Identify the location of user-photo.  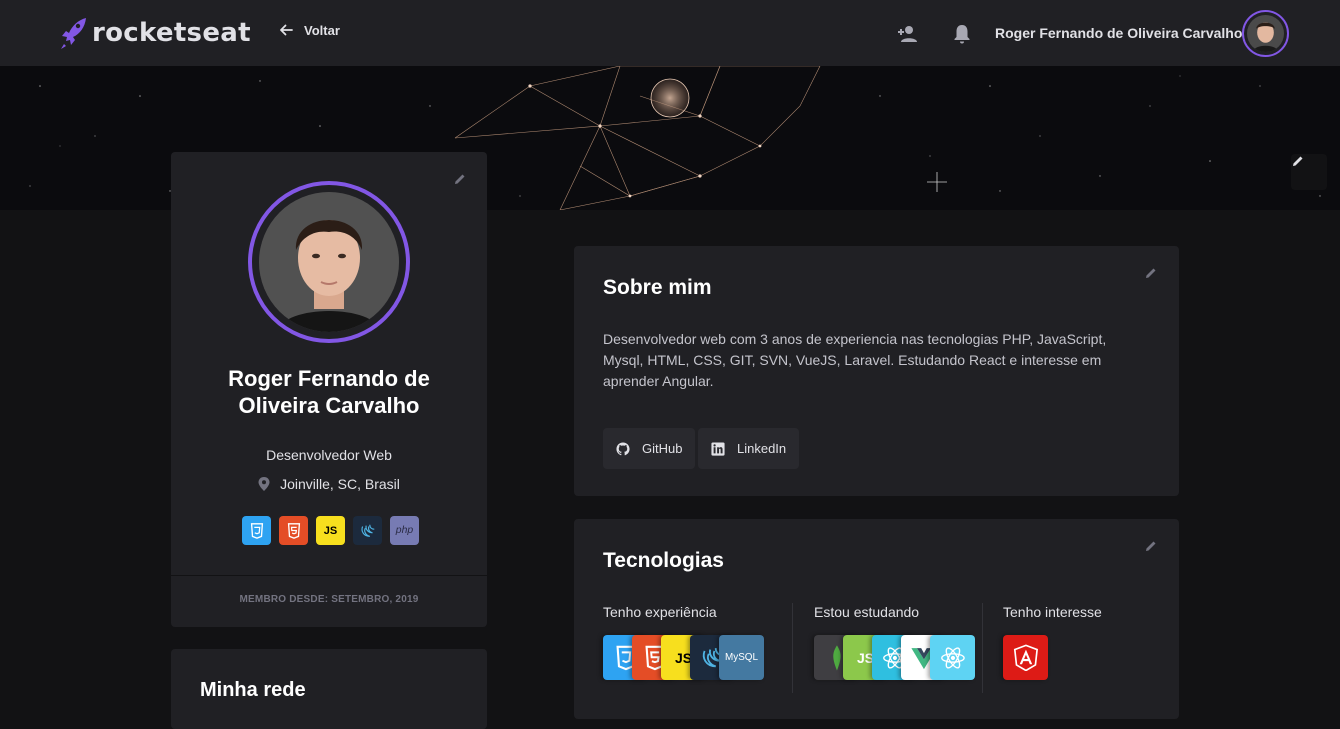
(1265, 33).